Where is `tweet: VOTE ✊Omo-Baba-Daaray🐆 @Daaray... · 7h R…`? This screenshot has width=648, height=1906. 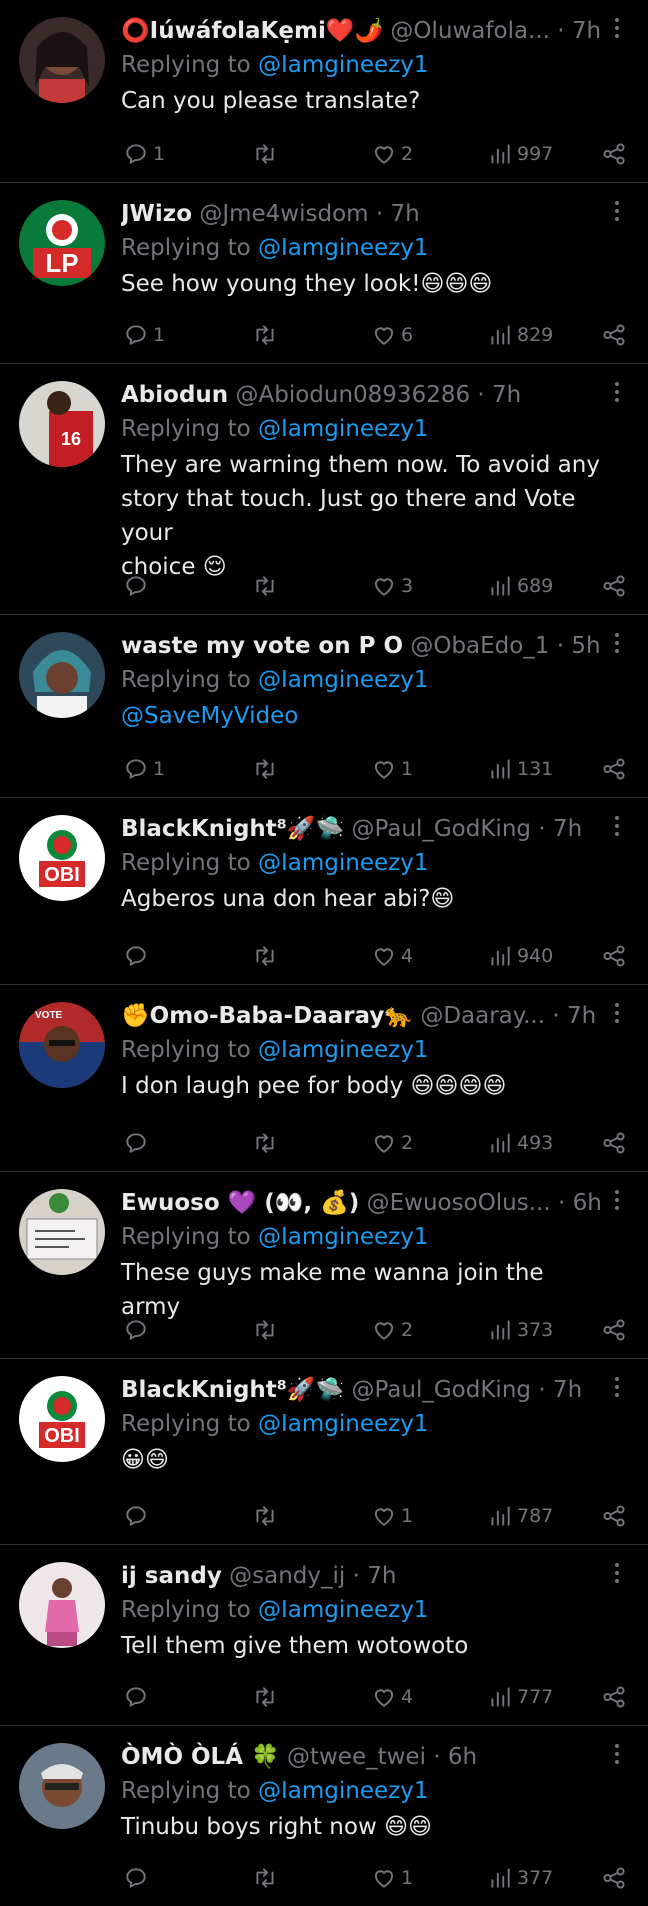
tweet: VOTE ✊Omo-Baba-Daaray🐆 @Daaray... · 7h R… is located at coordinates (324, 1078).